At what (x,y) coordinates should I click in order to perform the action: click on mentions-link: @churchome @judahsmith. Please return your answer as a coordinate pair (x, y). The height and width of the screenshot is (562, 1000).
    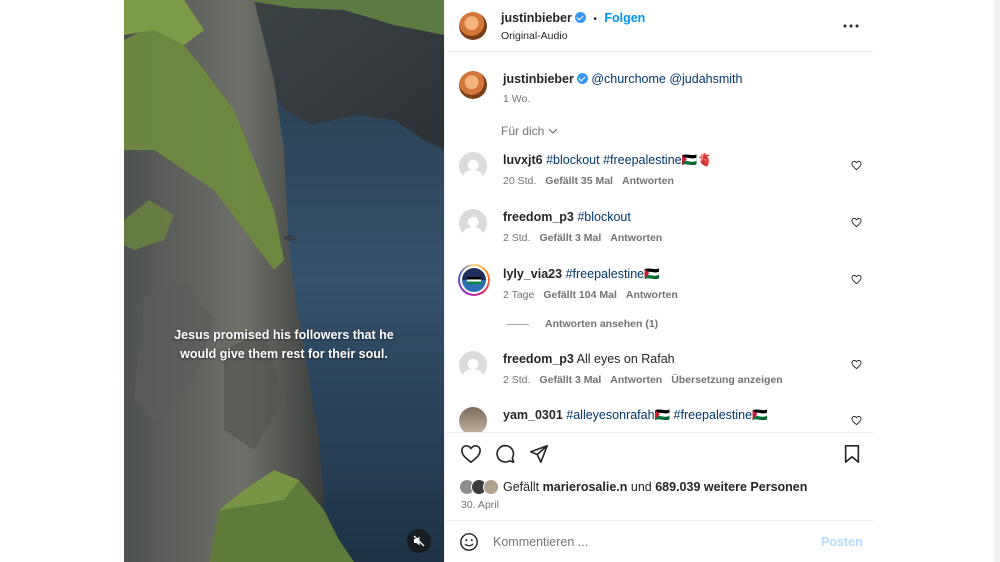
    Looking at the image, I should click on (666, 79).